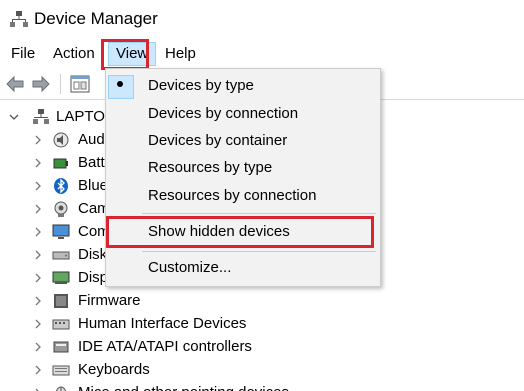 This screenshot has height=391, width=524. What do you see at coordinates (93, 254) in the screenshot?
I see `tree-item-label: Disk` at bounding box center [93, 254].